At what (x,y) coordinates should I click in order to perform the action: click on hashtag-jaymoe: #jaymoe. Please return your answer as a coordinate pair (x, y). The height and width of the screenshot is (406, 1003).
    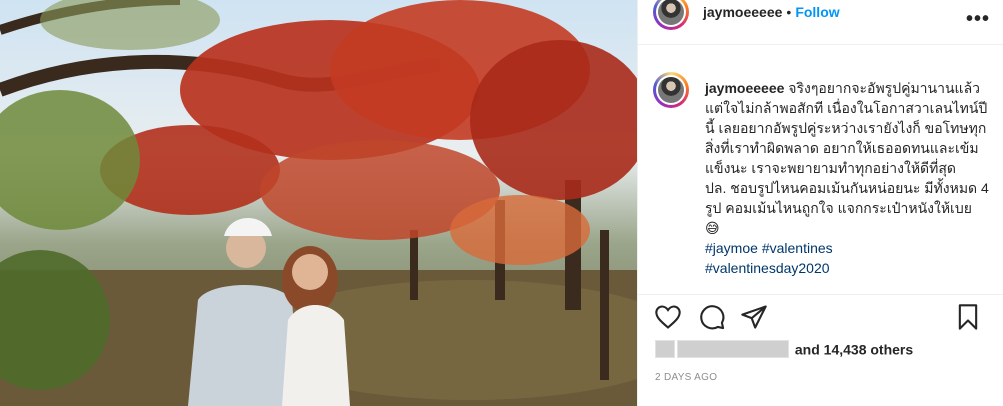
    Looking at the image, I should click on (731, 248).